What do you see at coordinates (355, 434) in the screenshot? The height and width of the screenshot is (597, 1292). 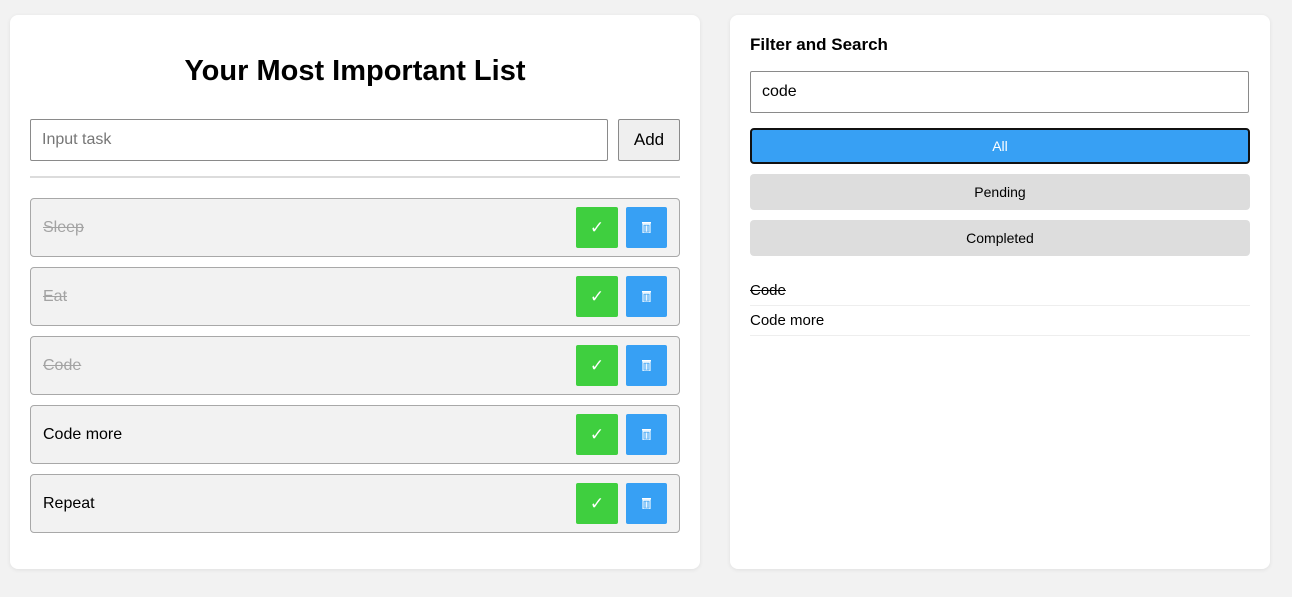 I see `task-item: Code more ✓` at bounding box center [355, 434].